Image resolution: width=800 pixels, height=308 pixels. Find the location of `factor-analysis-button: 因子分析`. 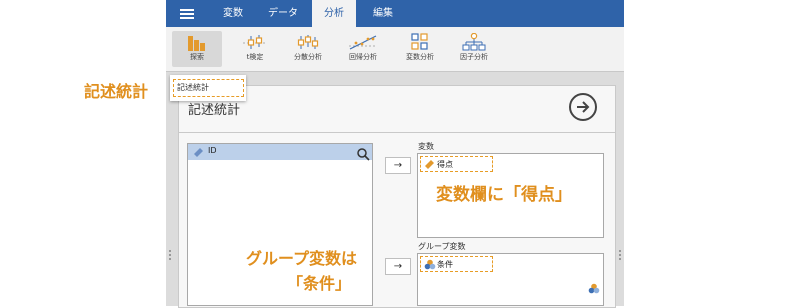

factor-analysis-button: 因子分析 is located at coordinates (474, 49).